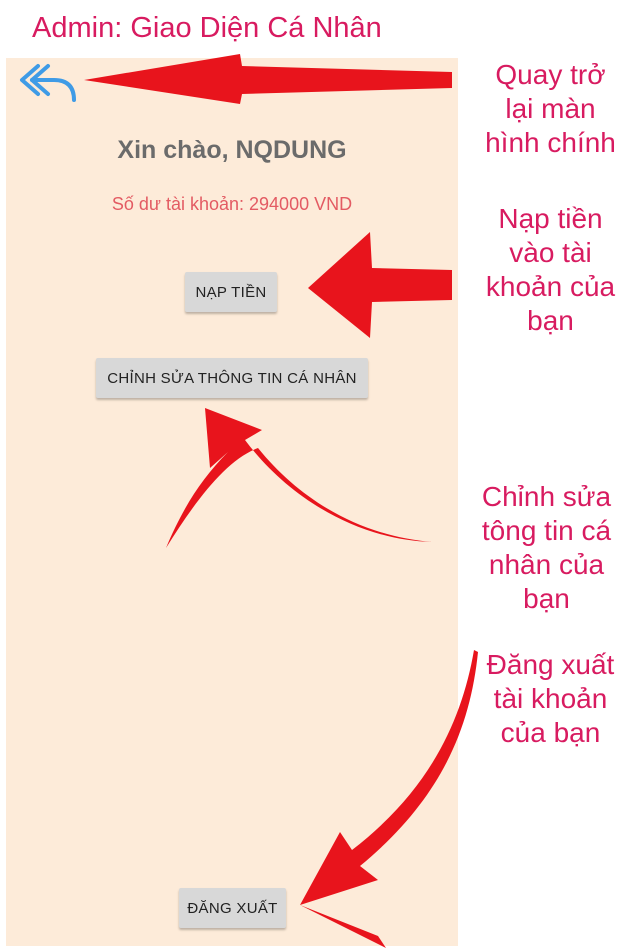 The height and width of the screenshot is (950, 635). I want to click on back-arrow-icon, so click(48, 83).